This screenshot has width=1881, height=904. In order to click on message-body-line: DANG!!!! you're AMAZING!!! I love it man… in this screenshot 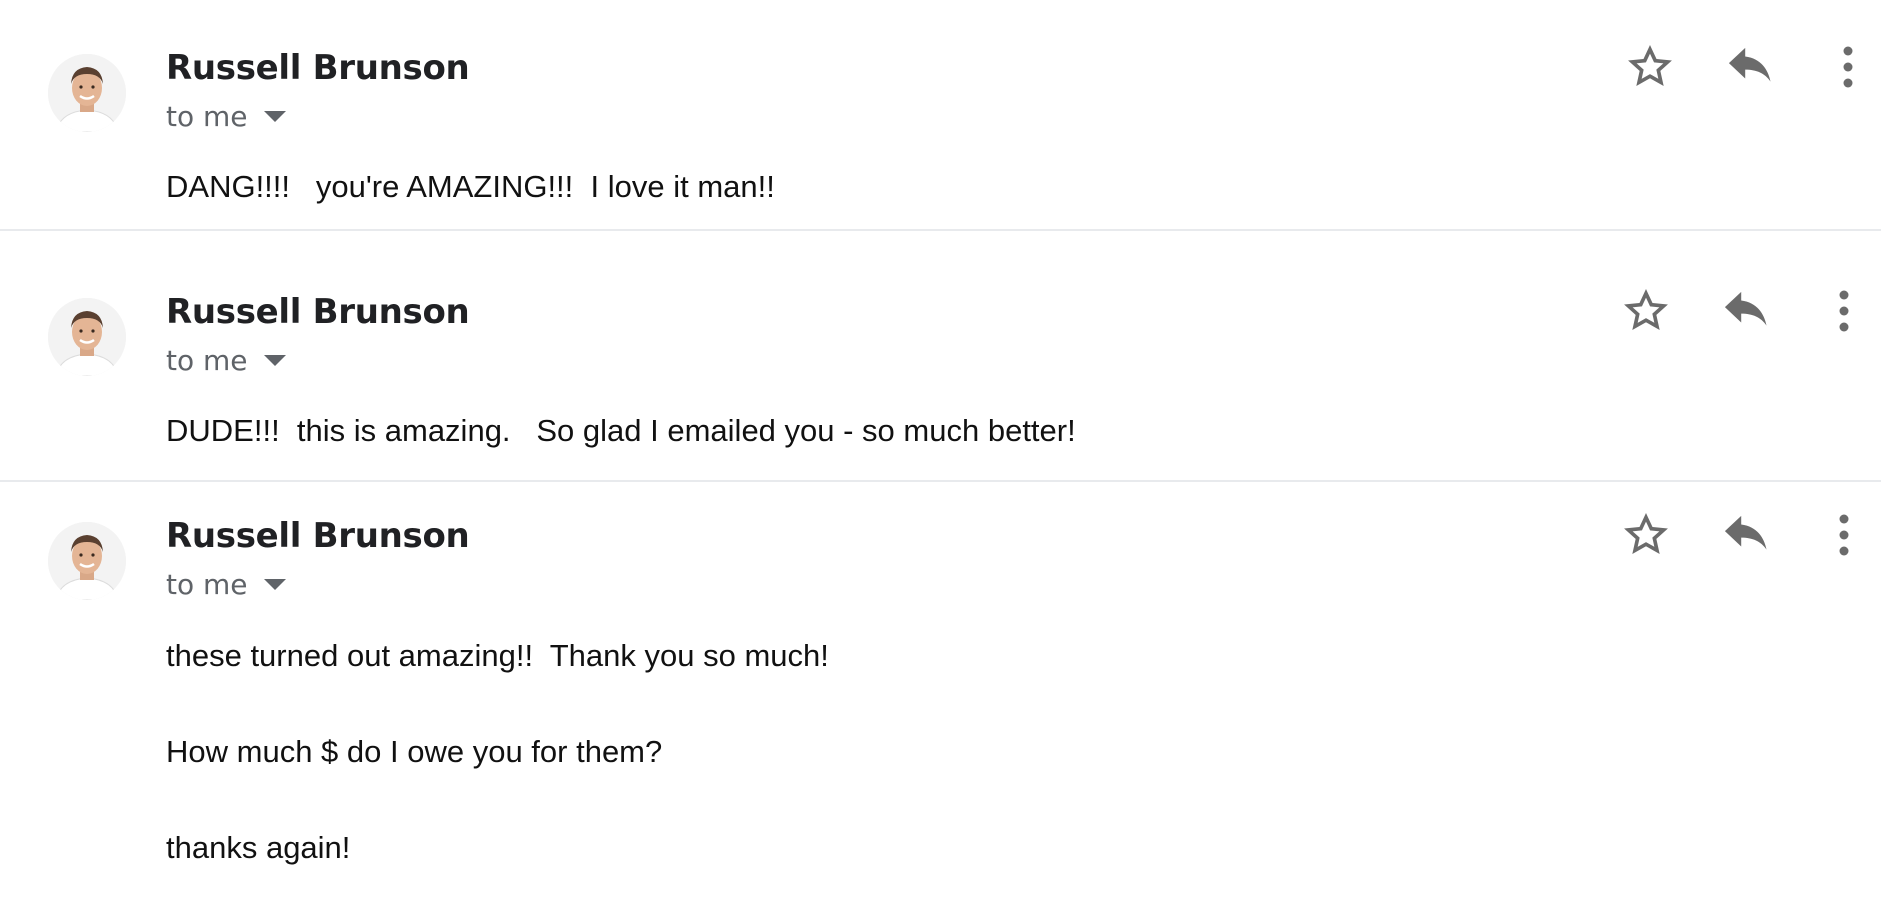, I will do `click(470, 186)`.